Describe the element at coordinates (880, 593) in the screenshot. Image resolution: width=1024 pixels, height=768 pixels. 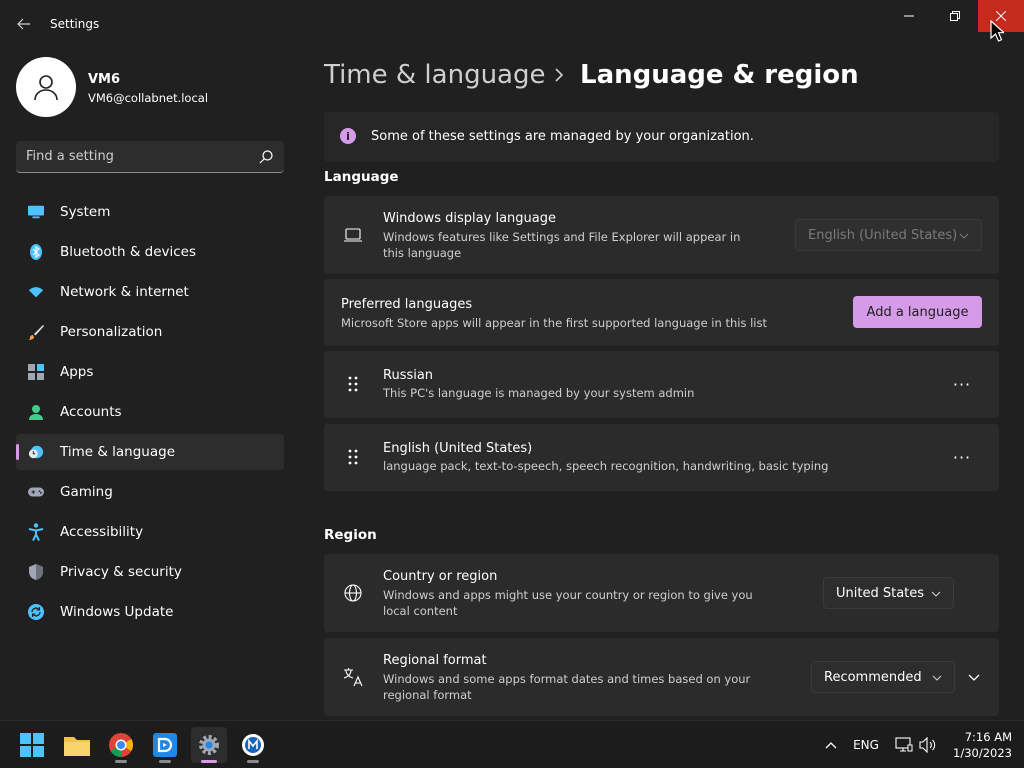
I see `country-region-value: United States` at that location.